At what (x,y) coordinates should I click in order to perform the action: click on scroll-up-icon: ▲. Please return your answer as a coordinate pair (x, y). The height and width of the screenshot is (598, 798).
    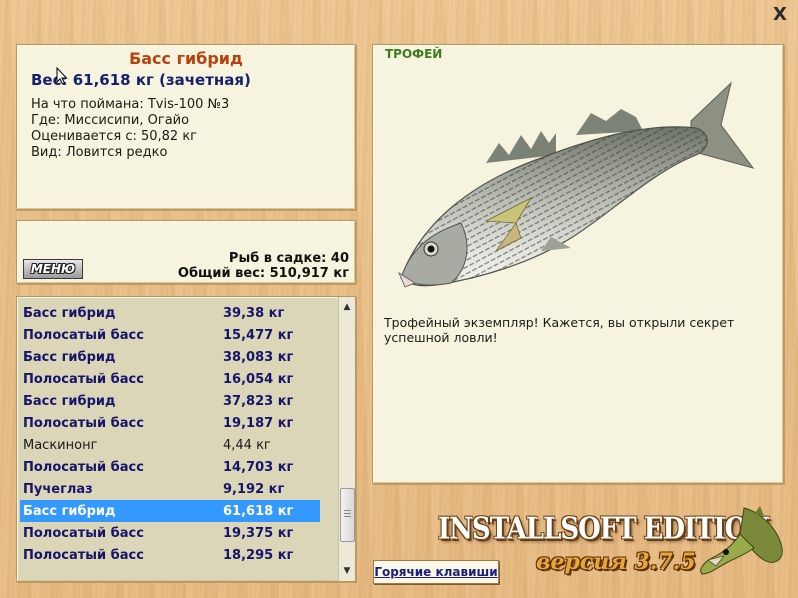
    Looking at the image, I should click on (347, 307).